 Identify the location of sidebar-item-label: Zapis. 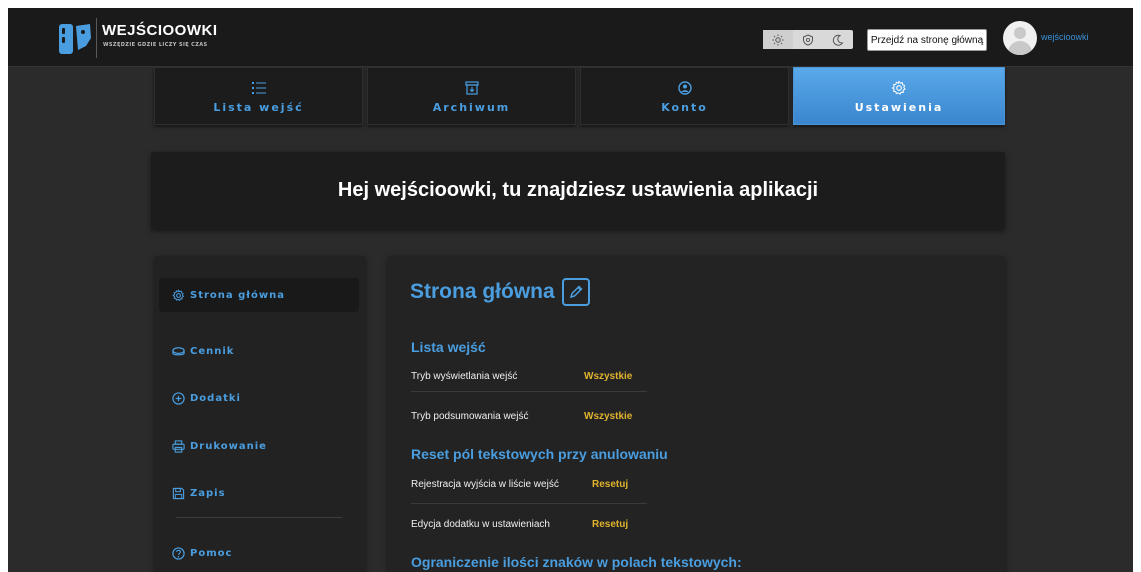
(208, 493).